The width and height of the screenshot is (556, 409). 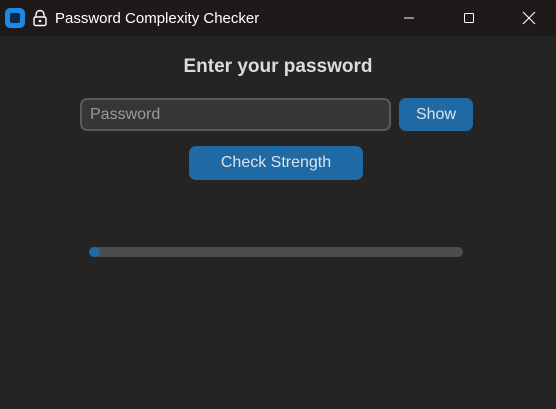 I want to click on maximize-icon, so click(x=469, y=18).